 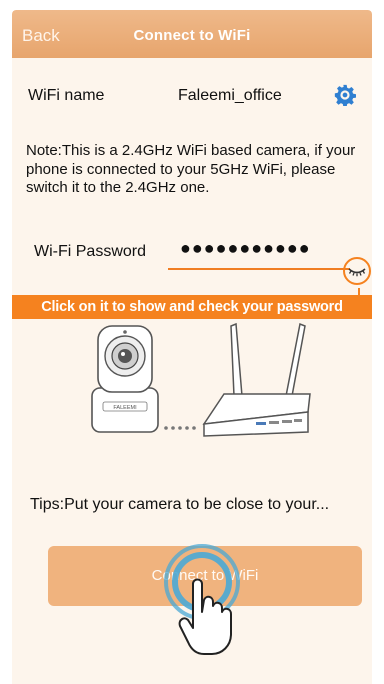 I want to click on wifi-name-label: WiFi name, so click(x=66, y=95).